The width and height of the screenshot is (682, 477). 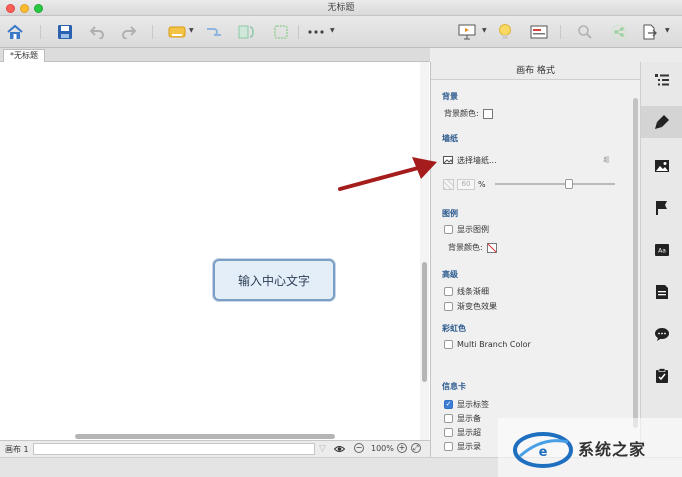 What do you see at coordinates (661, 208) in the screenshot?
I see `flag-icon` at bounding box center [661, 208].